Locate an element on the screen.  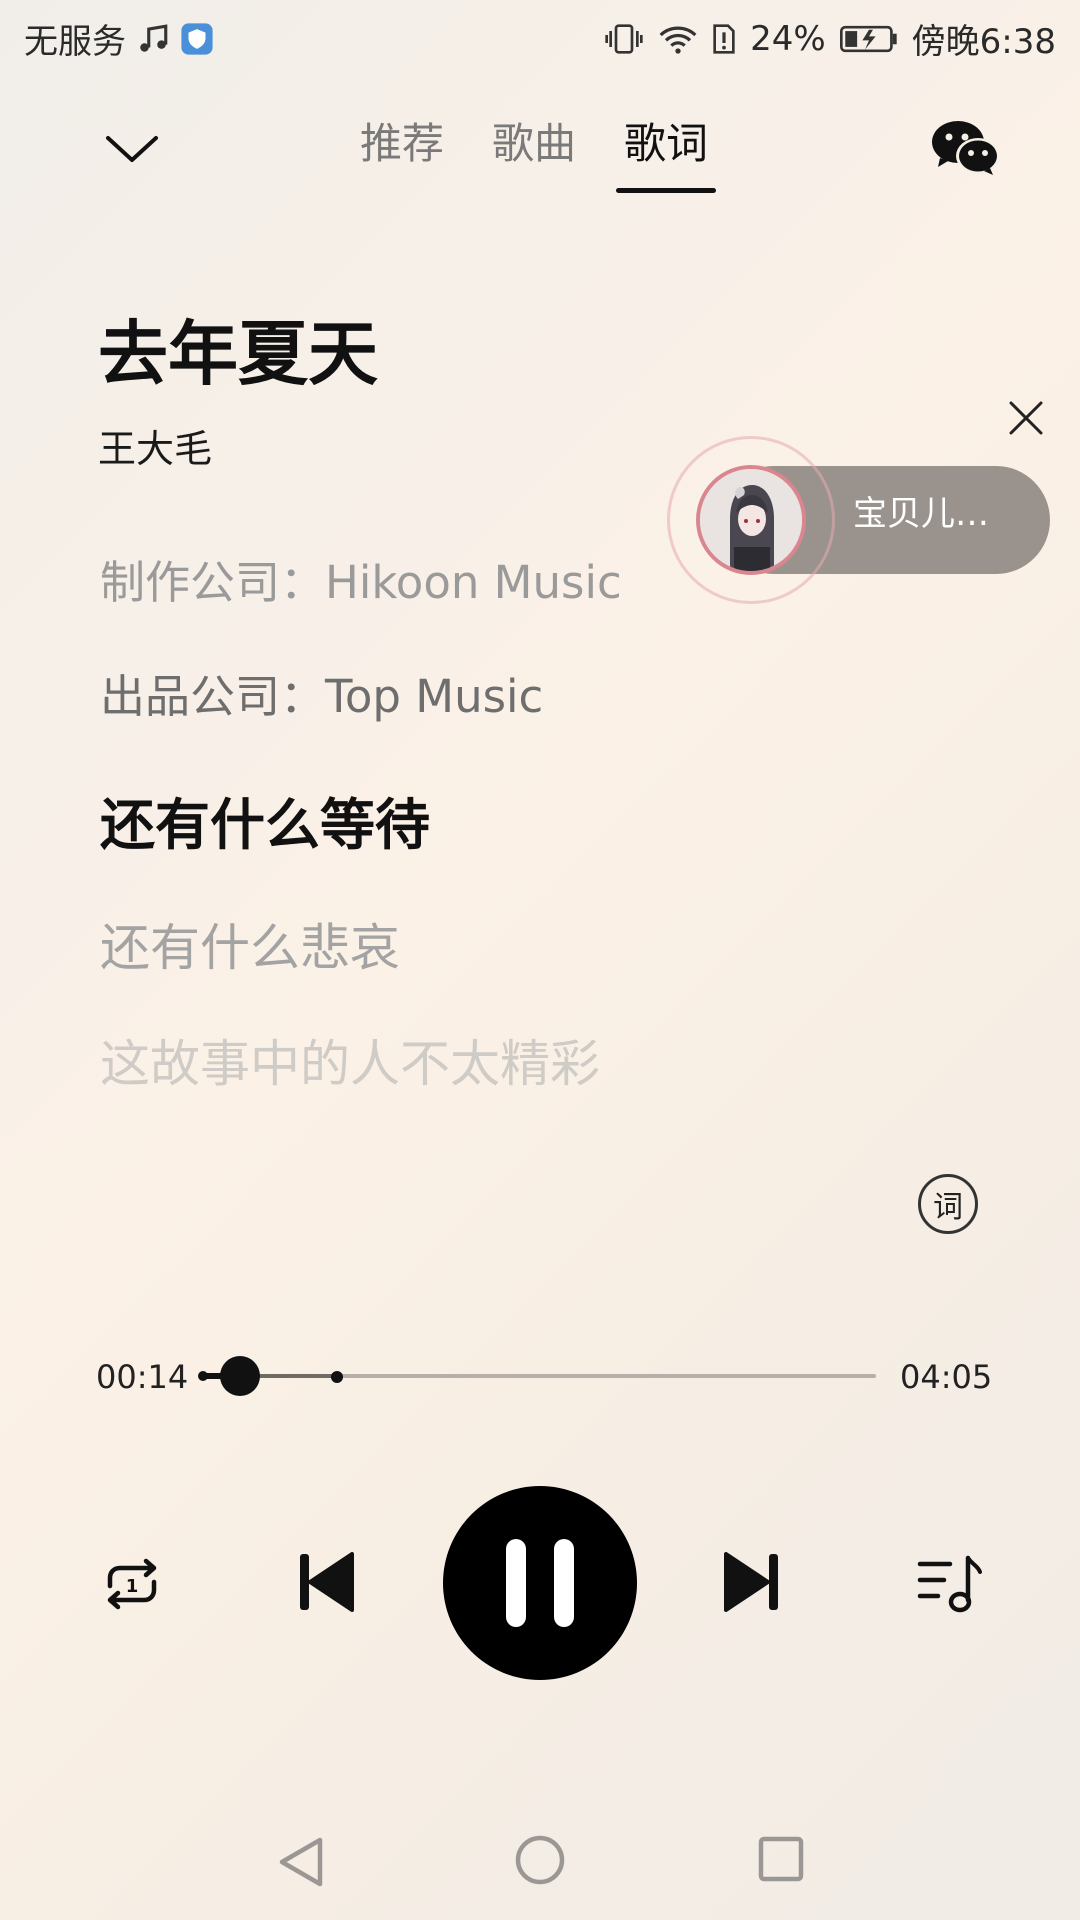
lyric-line: 还有什么悲哀 is located at coordinates (250, 944).